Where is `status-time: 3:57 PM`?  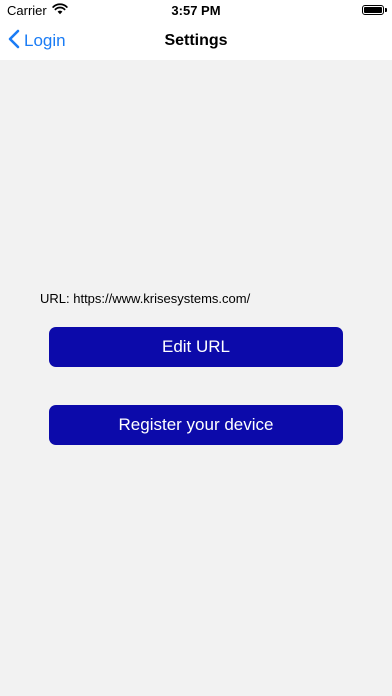
status-time: 3:57 PM is located at coordinates (196, 10).